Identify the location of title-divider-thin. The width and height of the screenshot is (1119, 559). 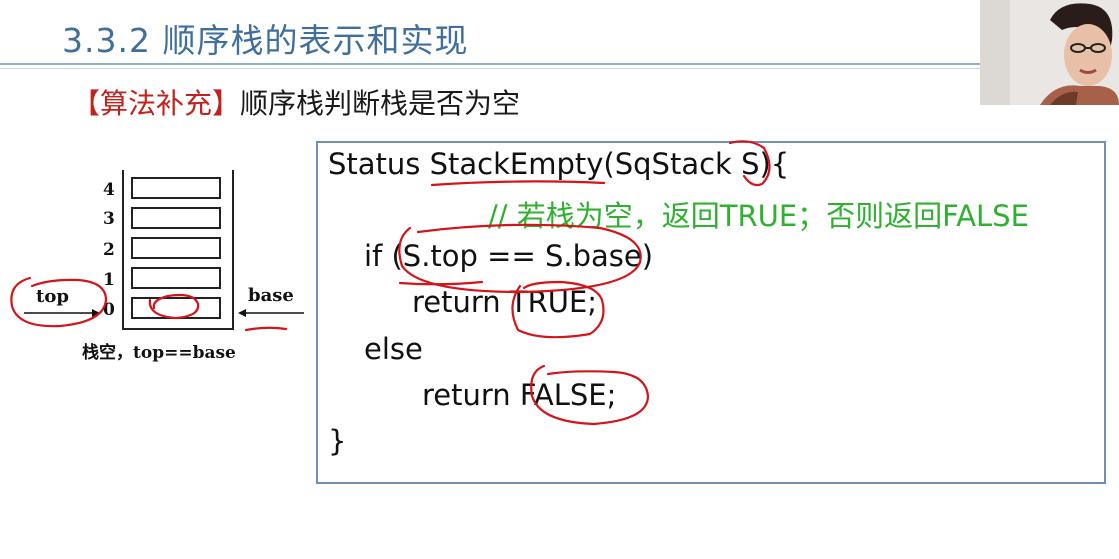
(490, 68).